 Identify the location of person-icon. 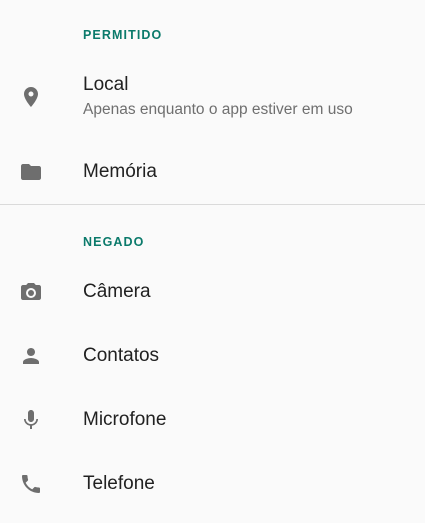
(31, 356).